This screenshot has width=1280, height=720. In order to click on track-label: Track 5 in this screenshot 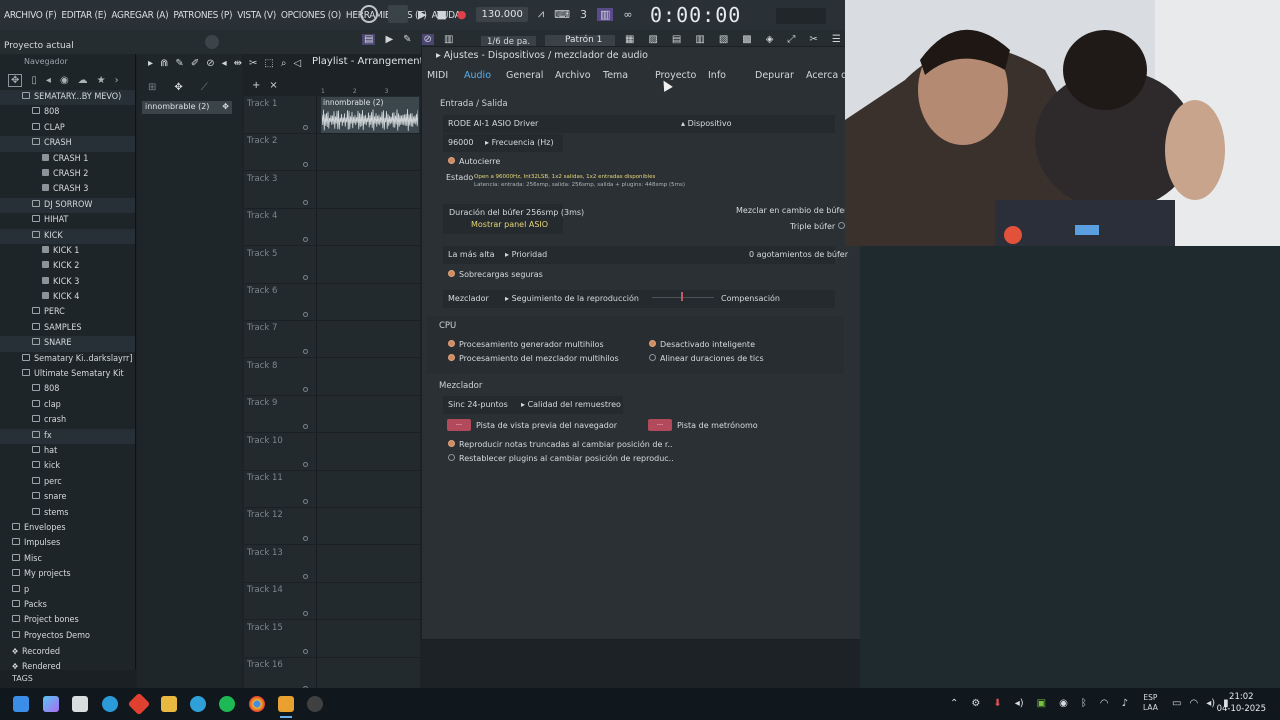, I will do `click(262, 254)`.